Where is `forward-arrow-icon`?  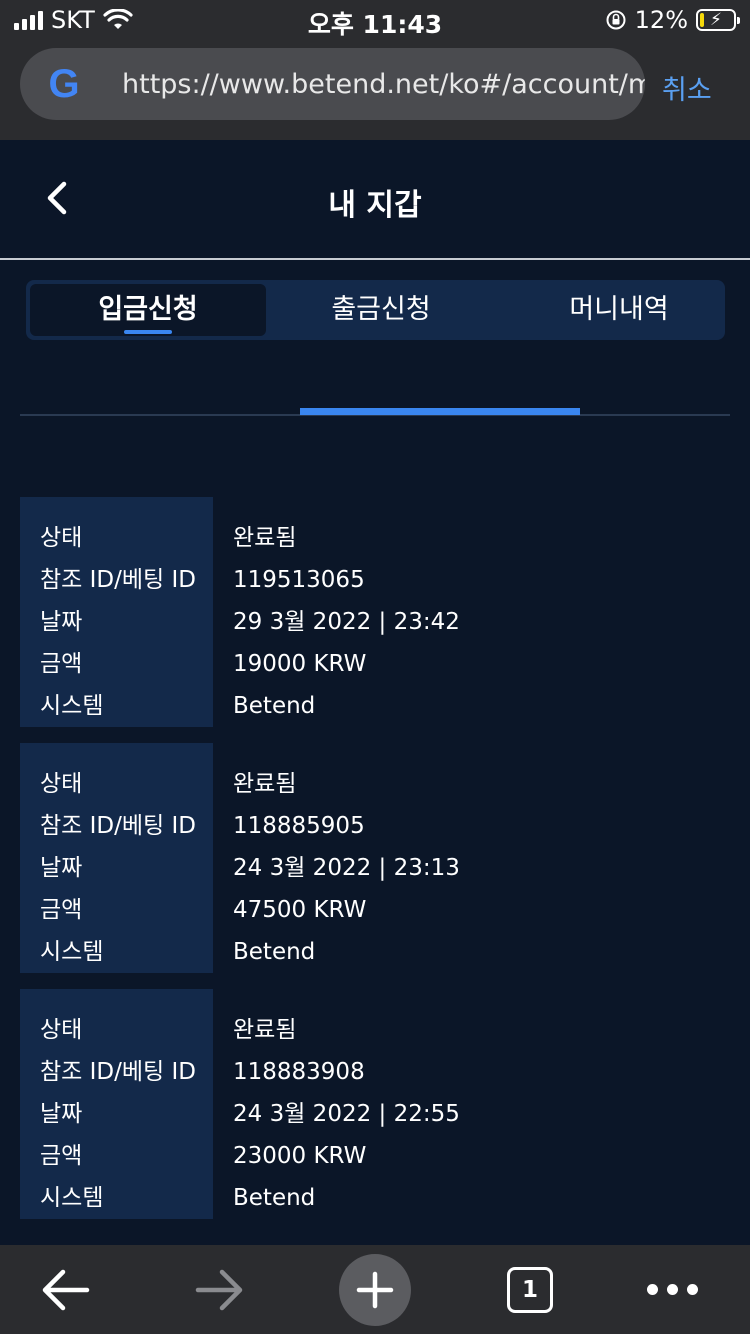 forward-arrow-icon is located at coordinates (219, 1289).